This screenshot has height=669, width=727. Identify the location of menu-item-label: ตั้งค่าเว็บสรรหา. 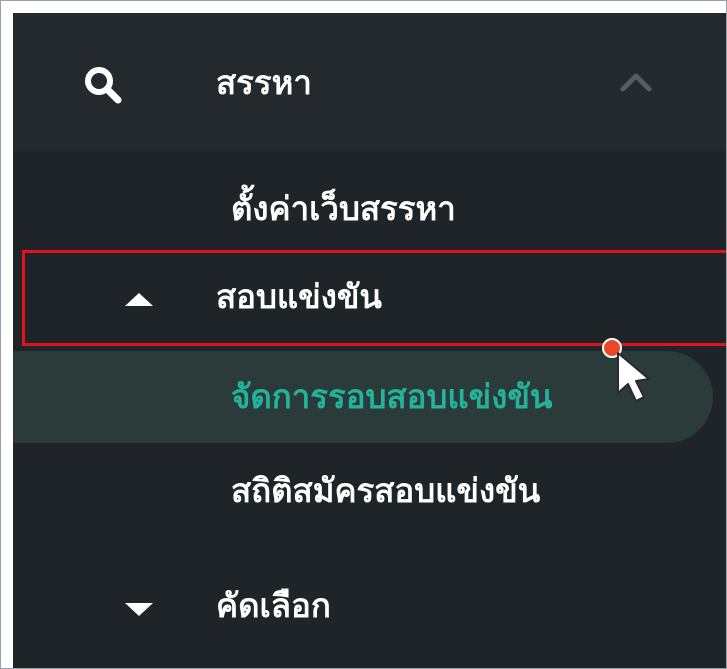
(343, 208).